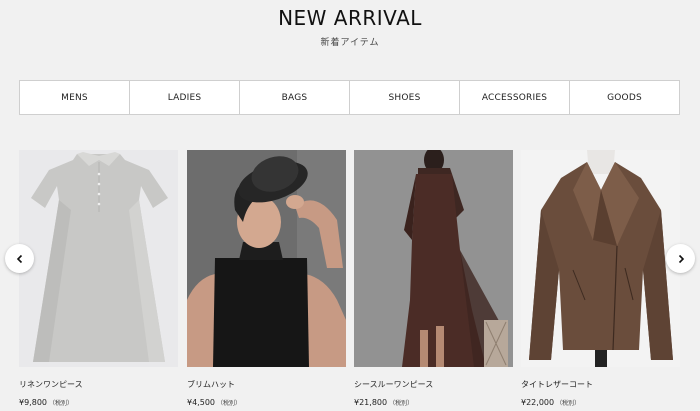  I want to click on product-name: リネンワンピース, so click(98, 384).